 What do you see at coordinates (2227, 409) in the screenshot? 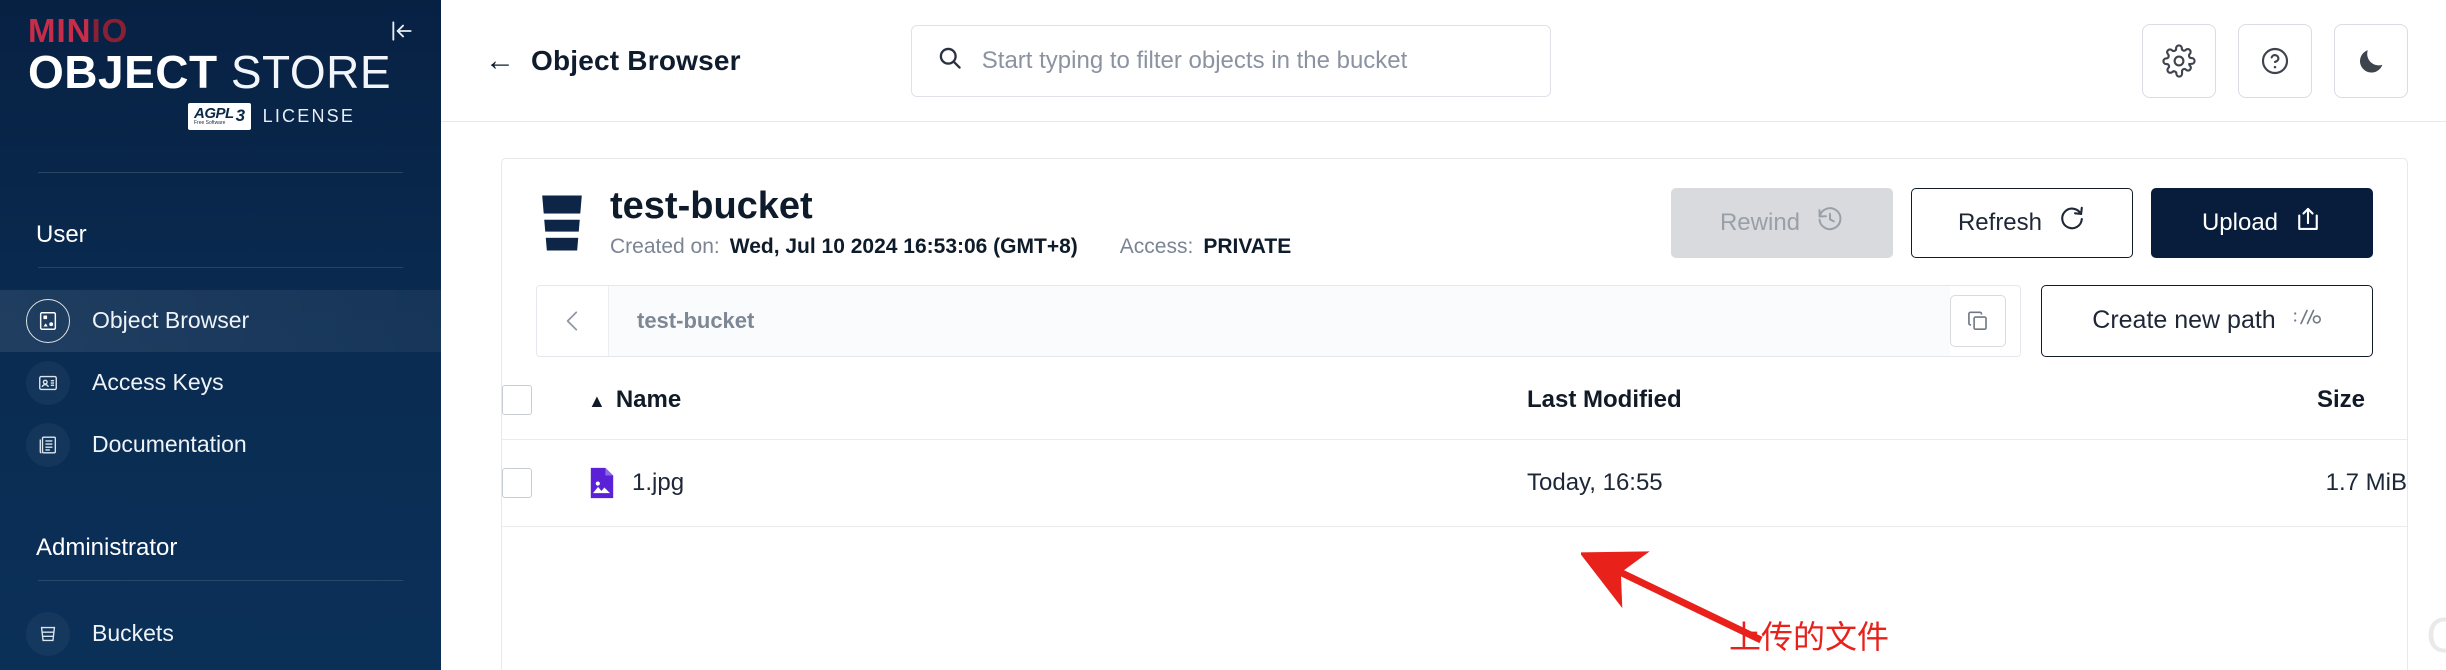
I see `column-header-size: Size` at bounding box center [2227, 409].